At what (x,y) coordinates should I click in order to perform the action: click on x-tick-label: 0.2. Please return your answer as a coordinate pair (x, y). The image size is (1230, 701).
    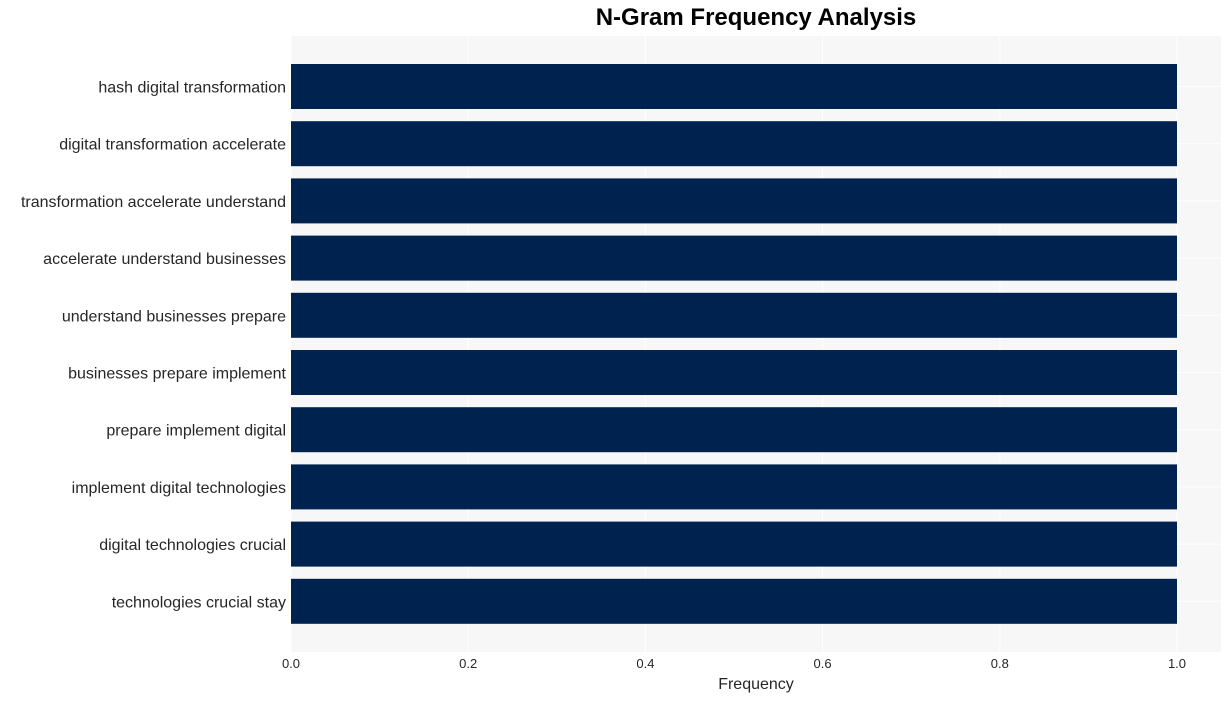
    Looking at the image, I should click on (468, 663).